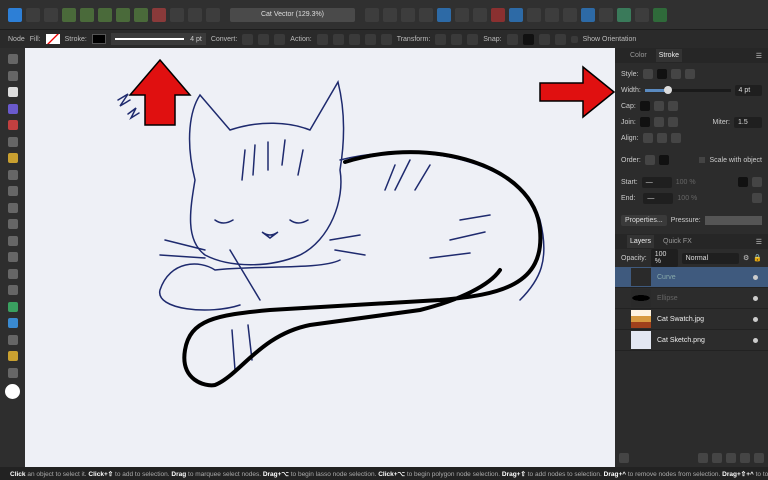  What do you see at coordinates (12, 306) in the screenshot?
I see `shape-tool-icon` at bounding box center [12, 306].